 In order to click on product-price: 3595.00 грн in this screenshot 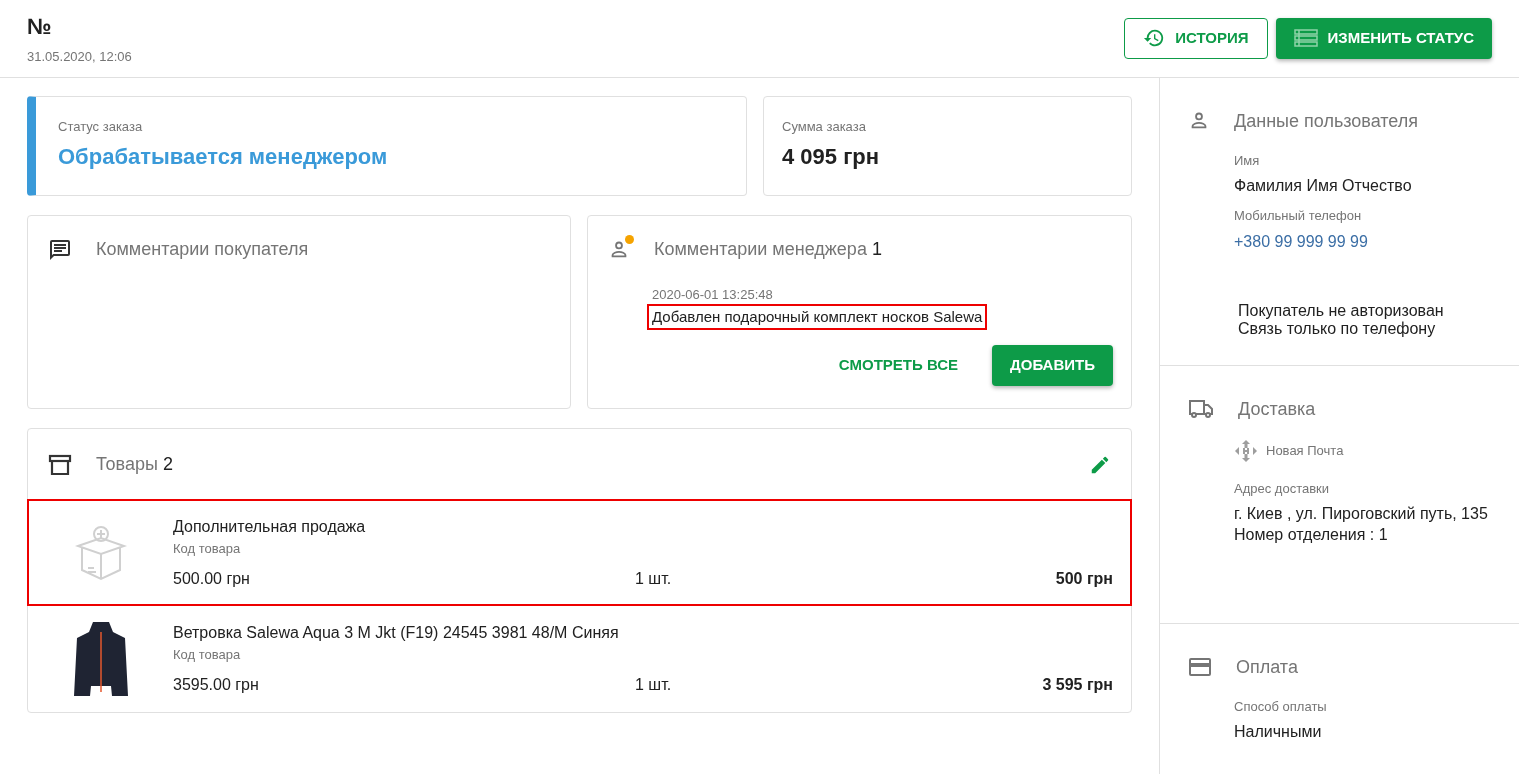, I will do `click(216, 684)`.